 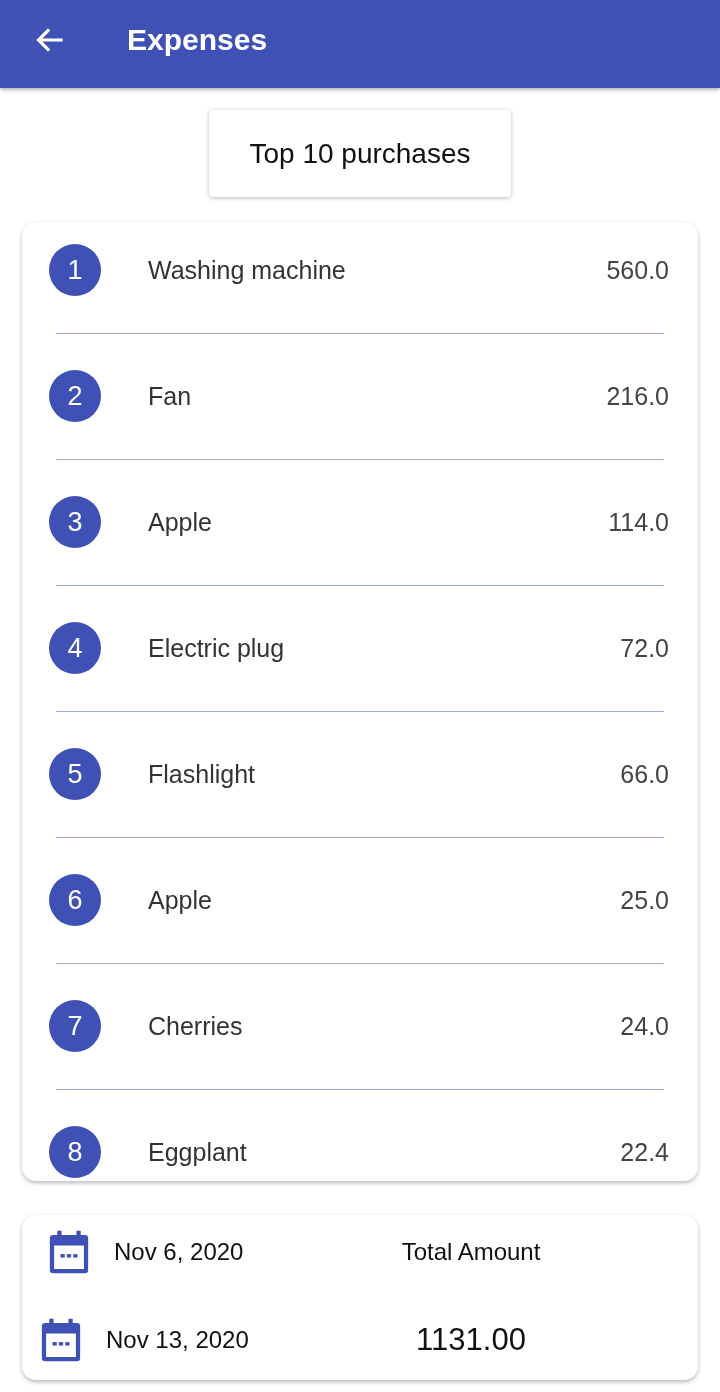 What do you see at coordinates (49, 40) in the screenshot?
I see `back-arrow-icon` at bounding box center [49, 40].